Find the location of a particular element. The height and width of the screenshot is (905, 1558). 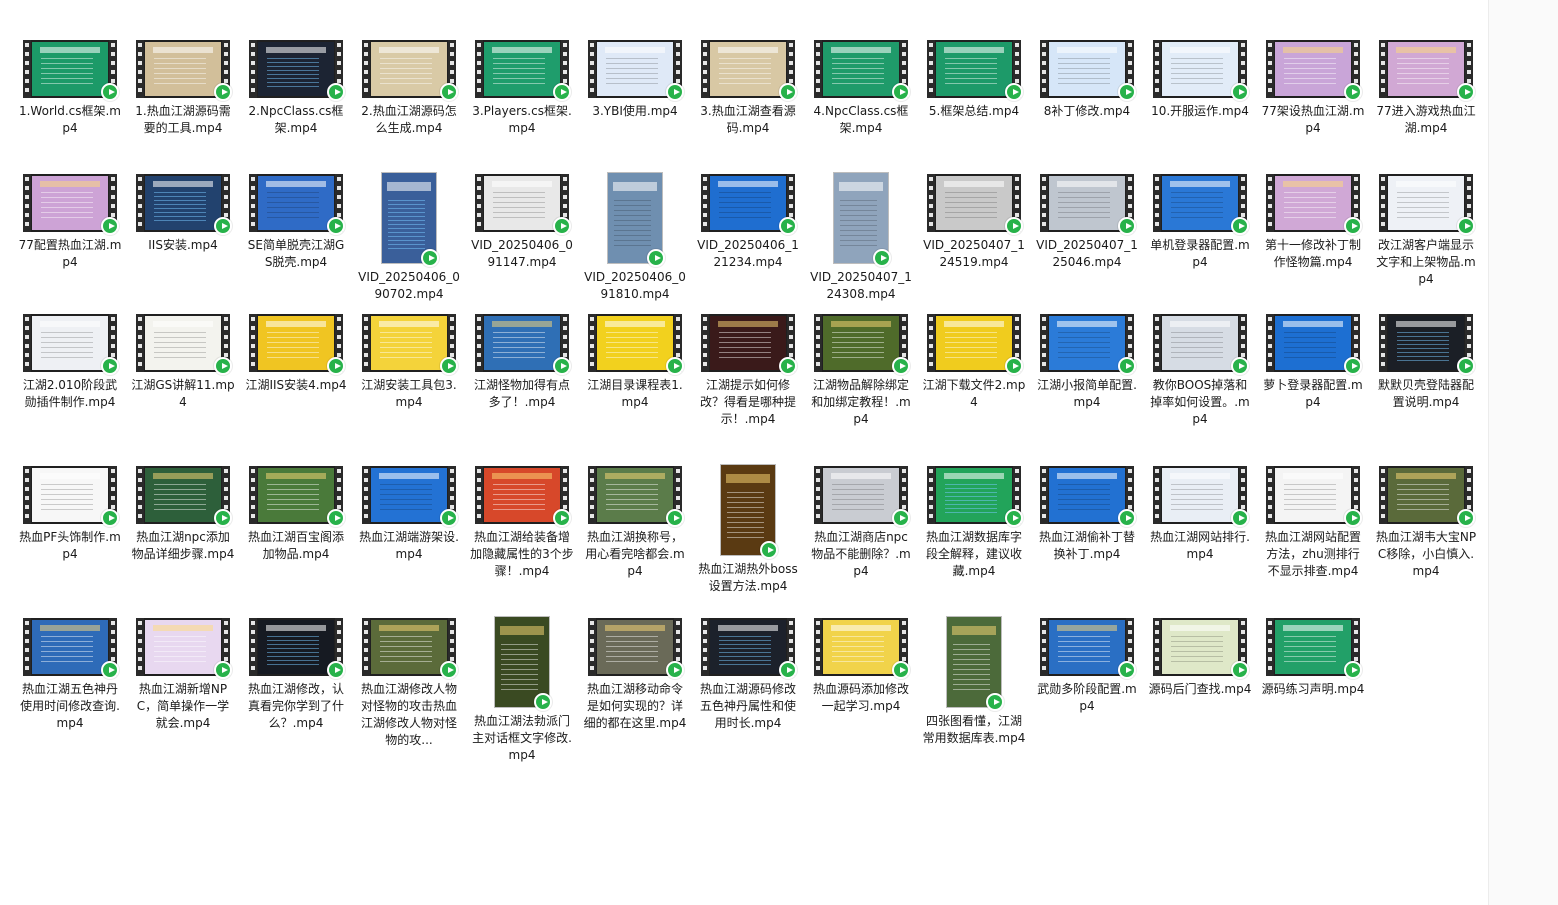

file-item: 热血江湖npc添加物品详细步骤.mp4 is located at coordinates (183, 513).